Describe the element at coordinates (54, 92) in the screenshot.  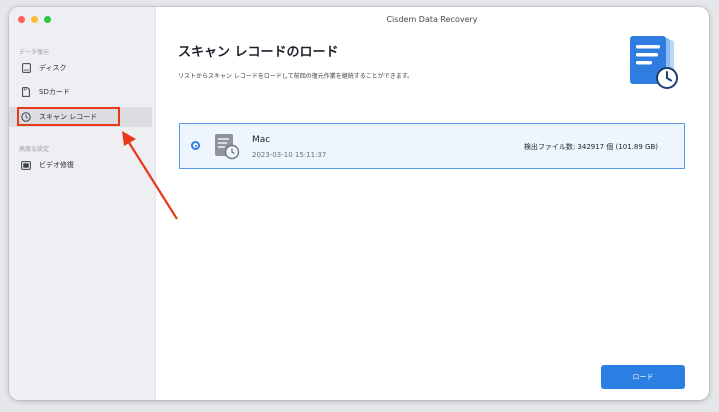
I see `sidebar-item-label: SDカード` at that location.